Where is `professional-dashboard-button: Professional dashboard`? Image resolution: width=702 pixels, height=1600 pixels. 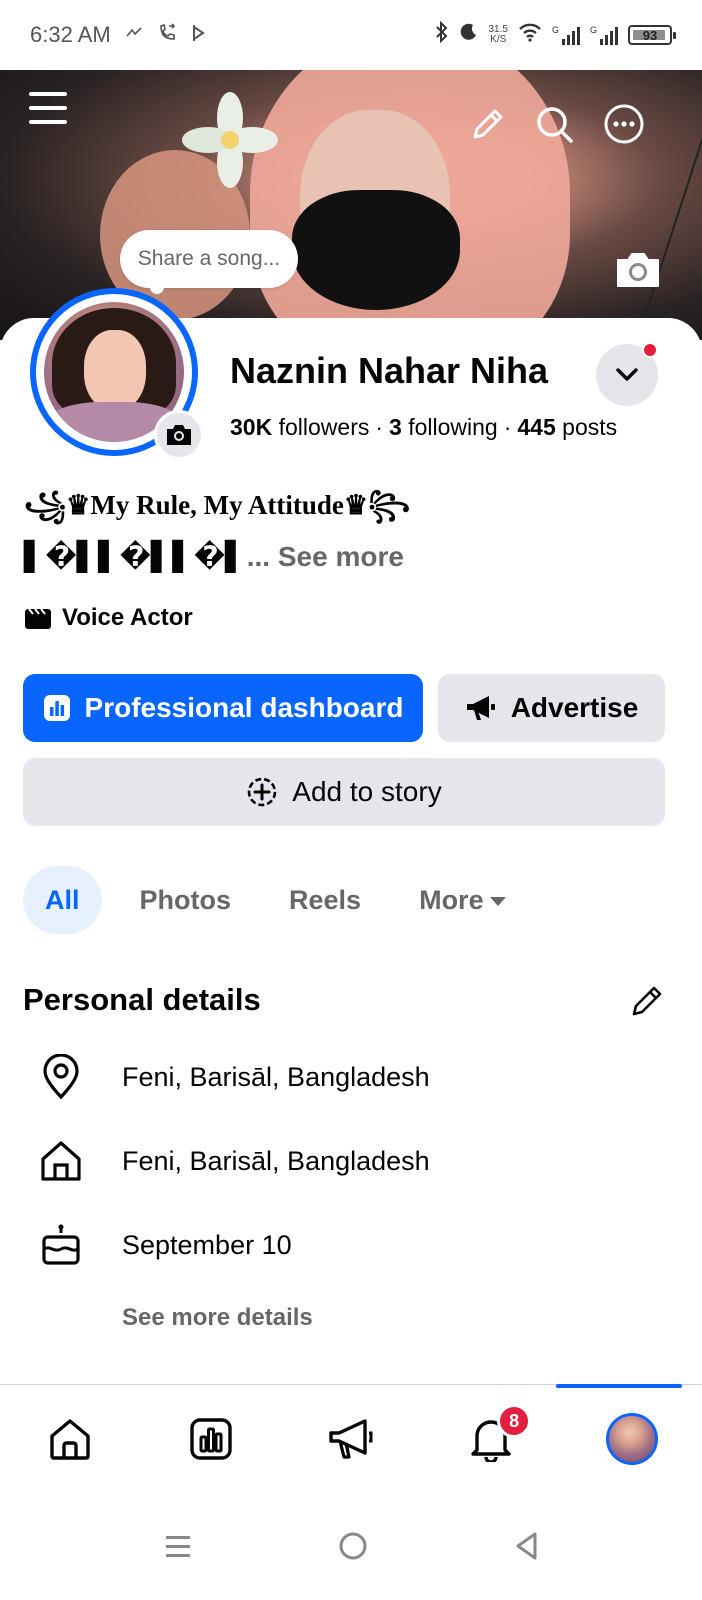
professional-dashboard-button: Professional dashboard is located at coordinates (223, 708).